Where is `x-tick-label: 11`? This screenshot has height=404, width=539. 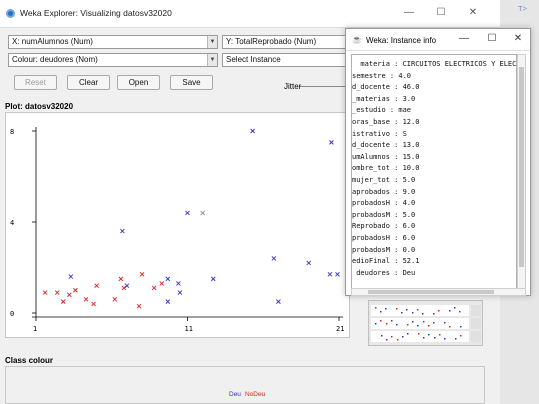 x-tick-label: 11 is located at coordinates (189, 329).